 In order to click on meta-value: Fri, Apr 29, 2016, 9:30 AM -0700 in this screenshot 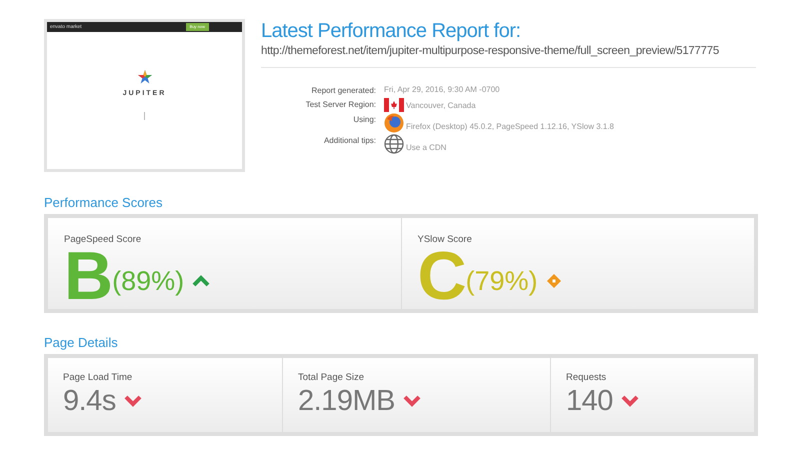, I will do `click(442, 90)`.